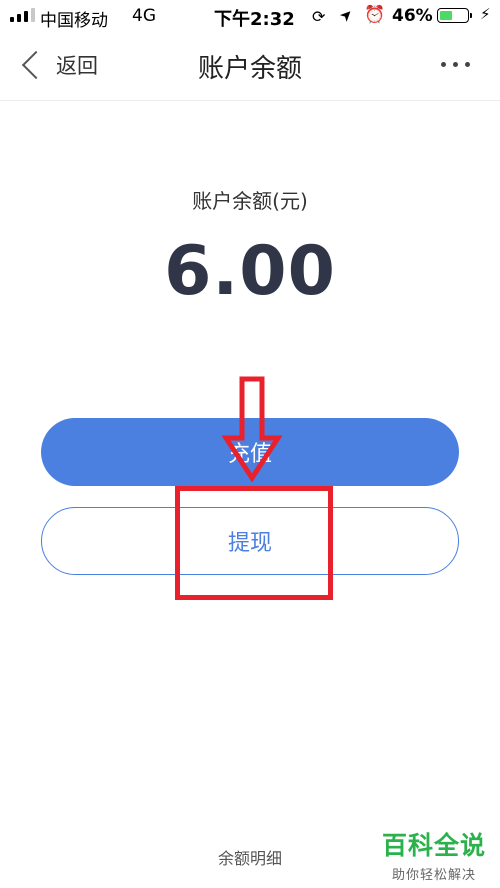 The width and height of the screenshot is (500, 888). I want to click on rotation-lock-icon: ⟳, so click(319, 16).